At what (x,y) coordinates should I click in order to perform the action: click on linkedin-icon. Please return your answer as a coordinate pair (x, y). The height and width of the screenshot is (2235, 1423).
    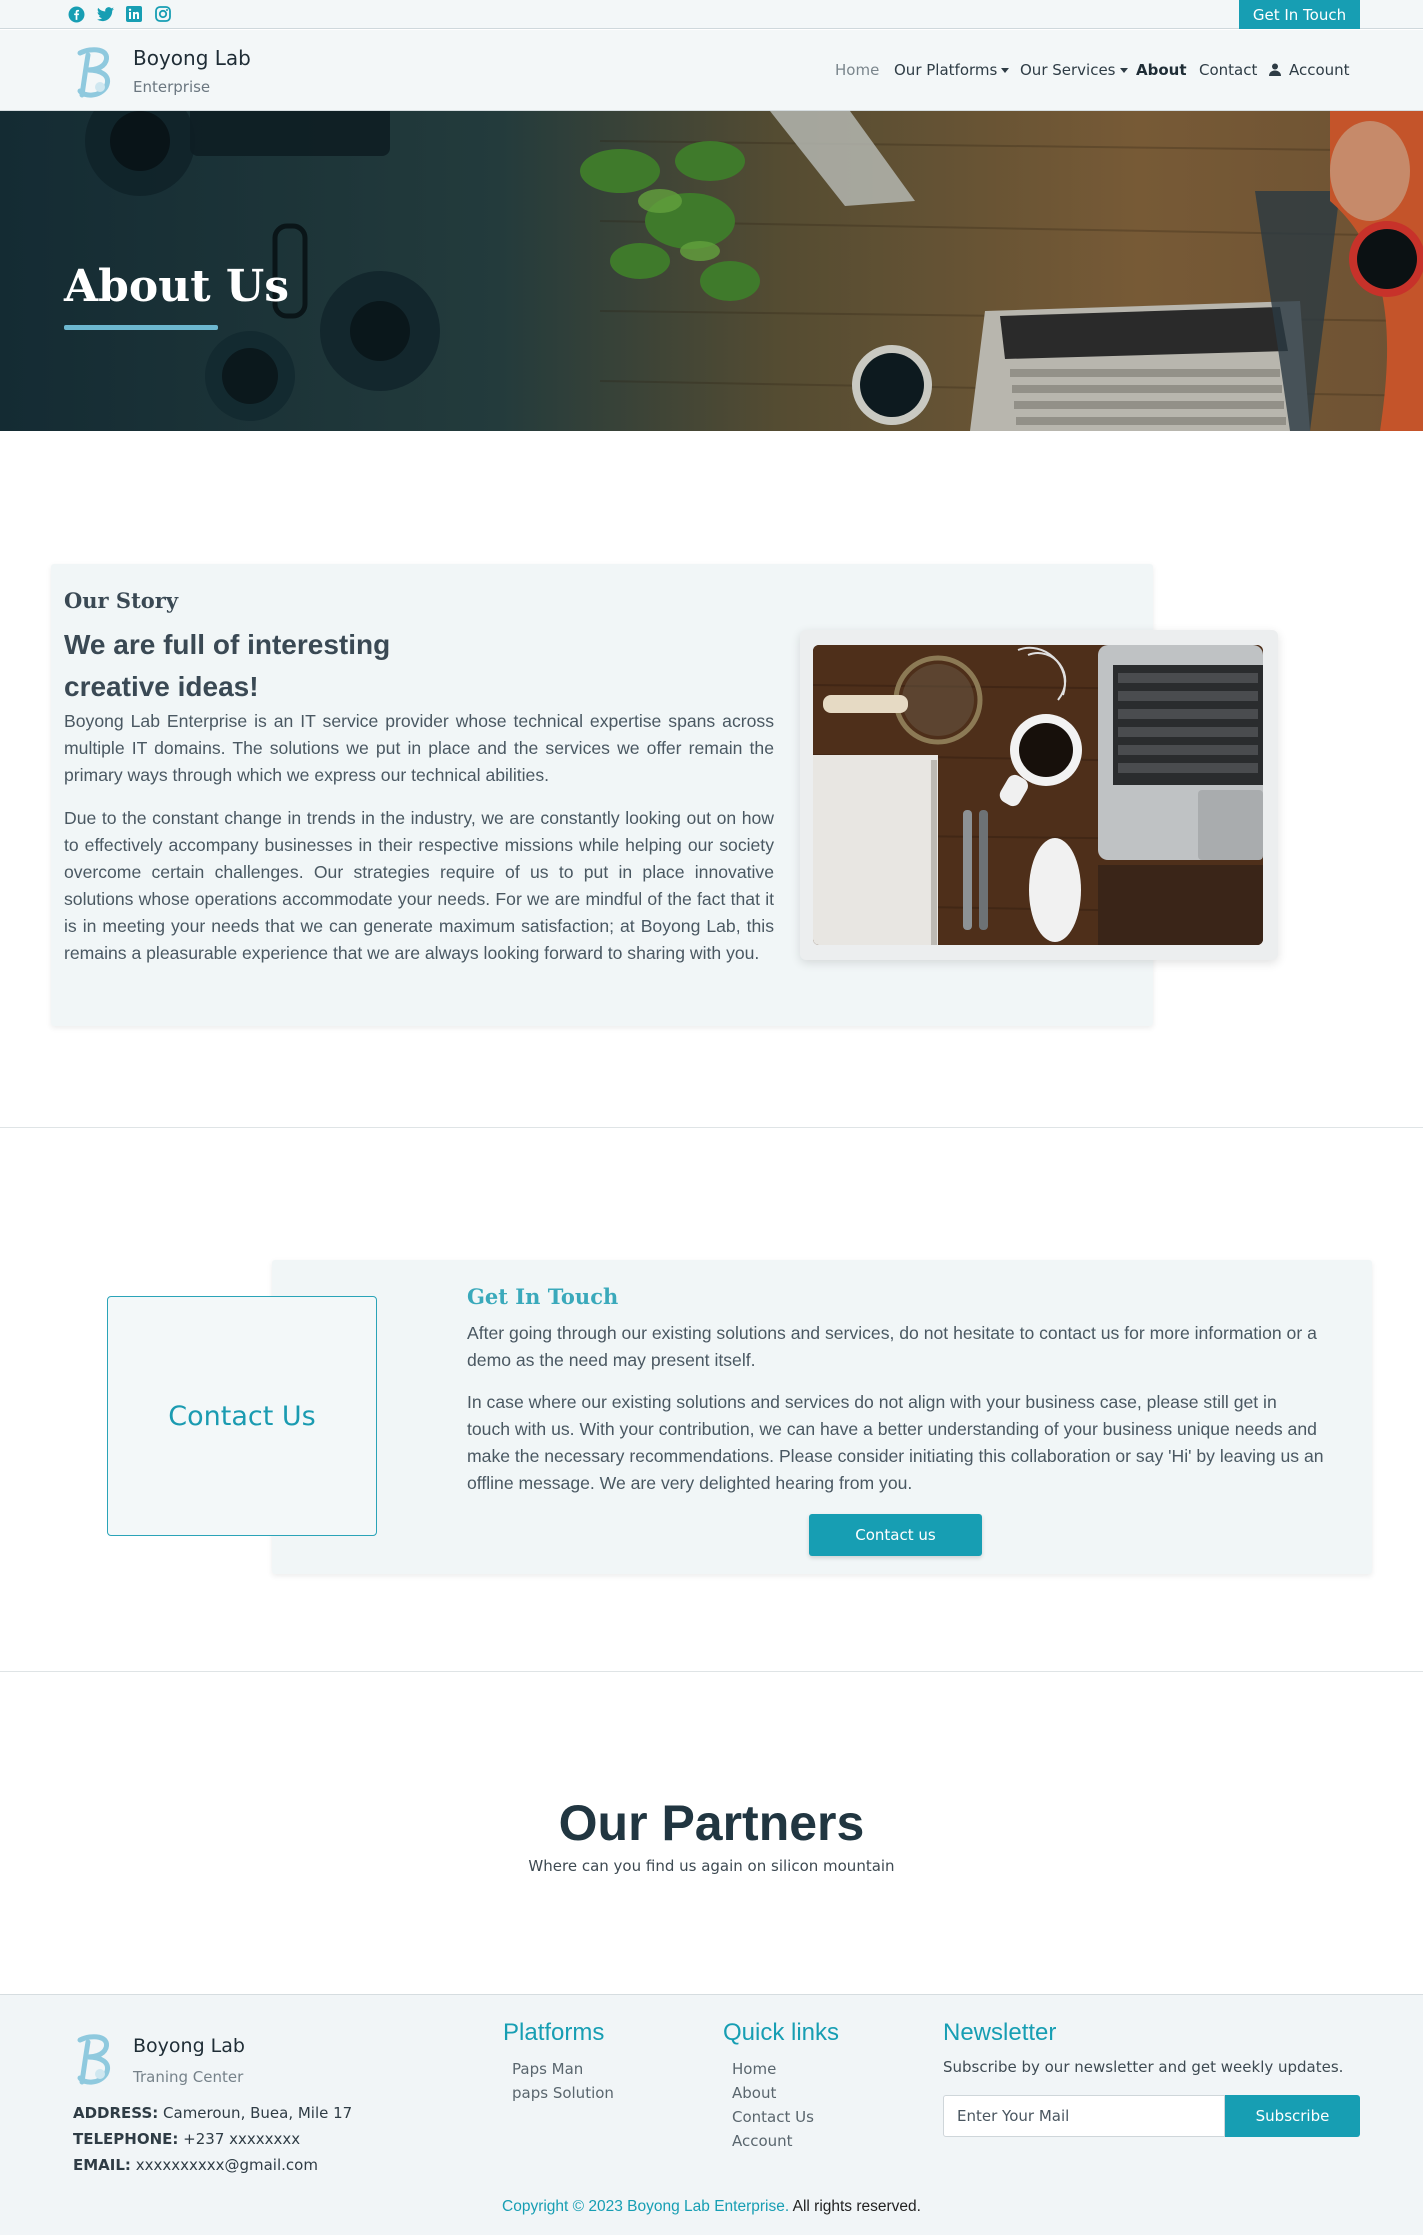
    Looking at the image, I should click on (134, 14).